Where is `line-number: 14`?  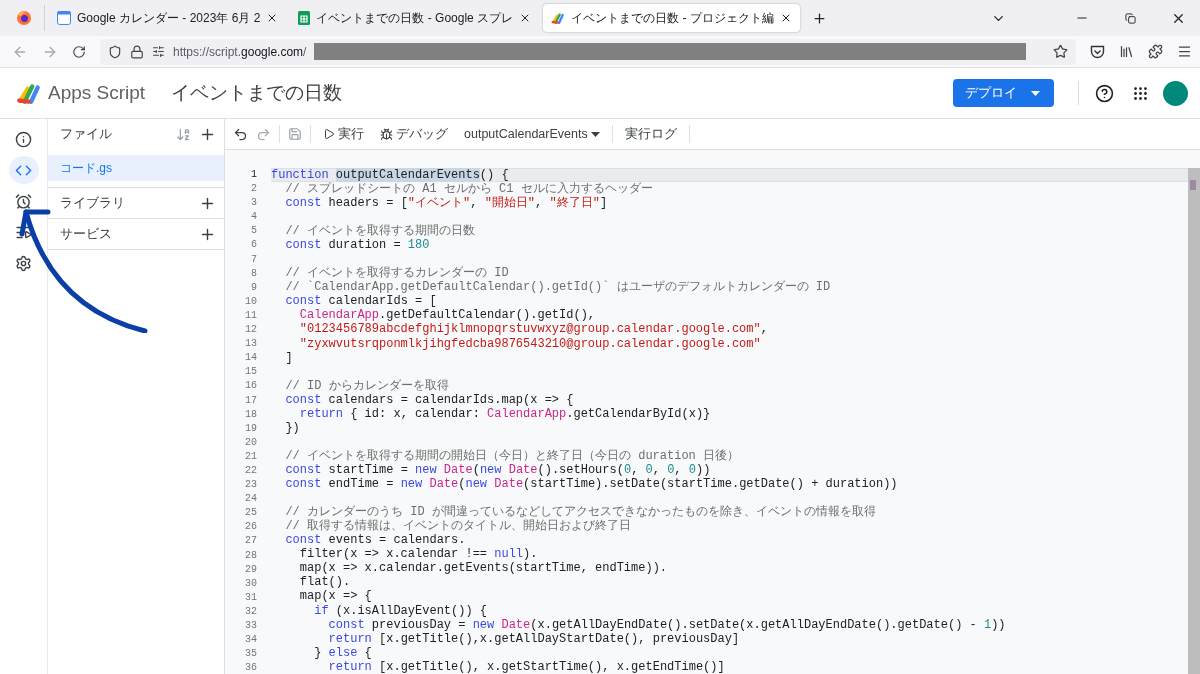
line-number: 14 is located at coordinates (251, 358).